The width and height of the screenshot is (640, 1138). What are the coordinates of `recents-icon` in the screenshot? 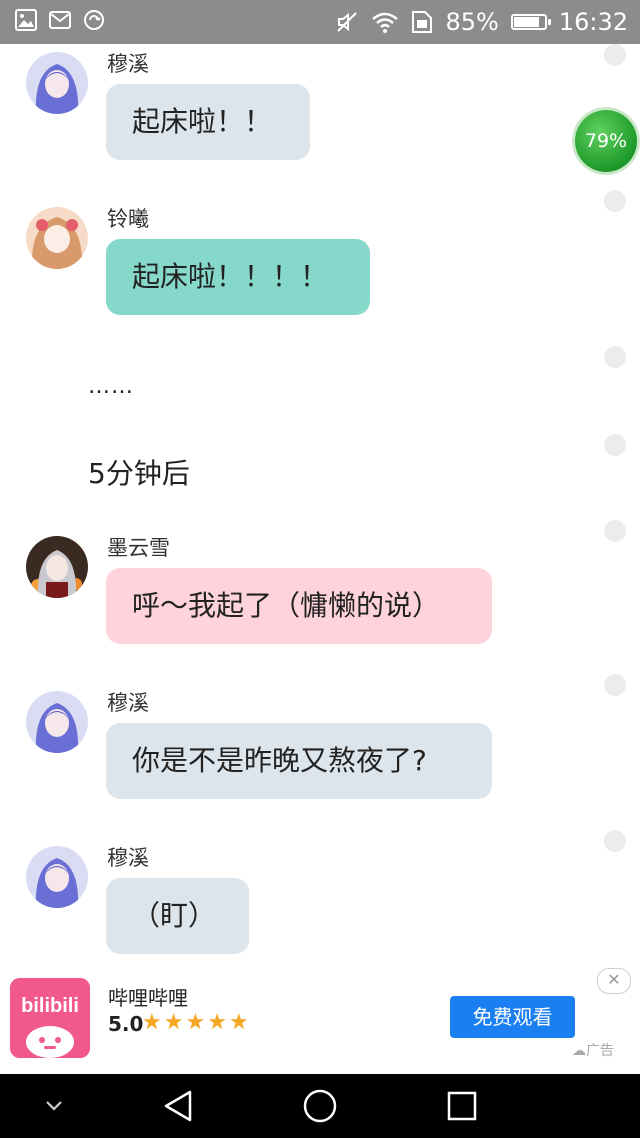 It's located at (462, 1106).